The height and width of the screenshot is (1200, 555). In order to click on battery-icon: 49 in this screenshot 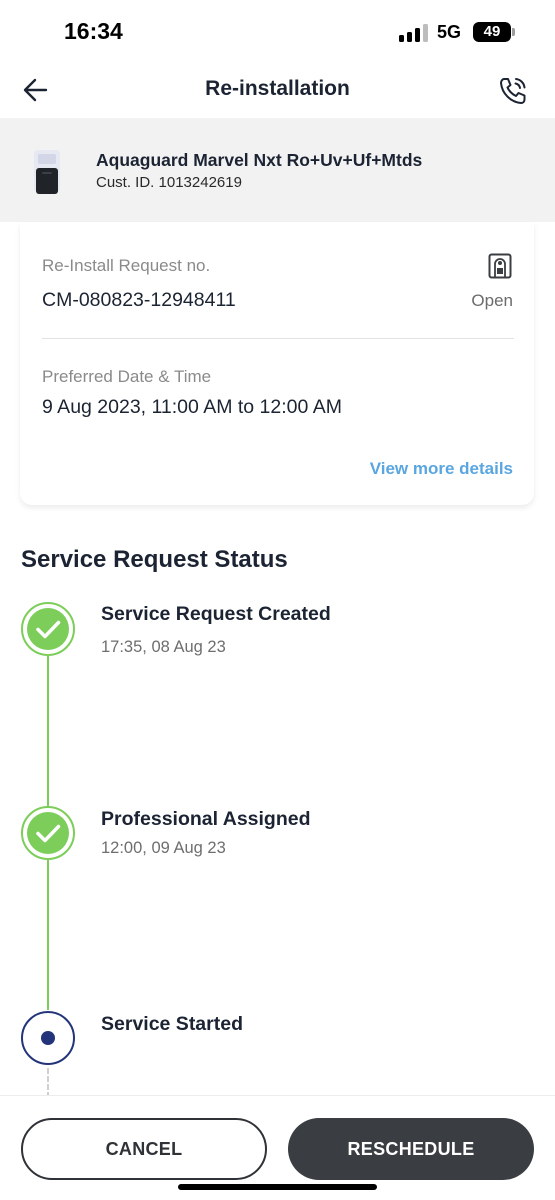, I will do `click(492, 32)`.